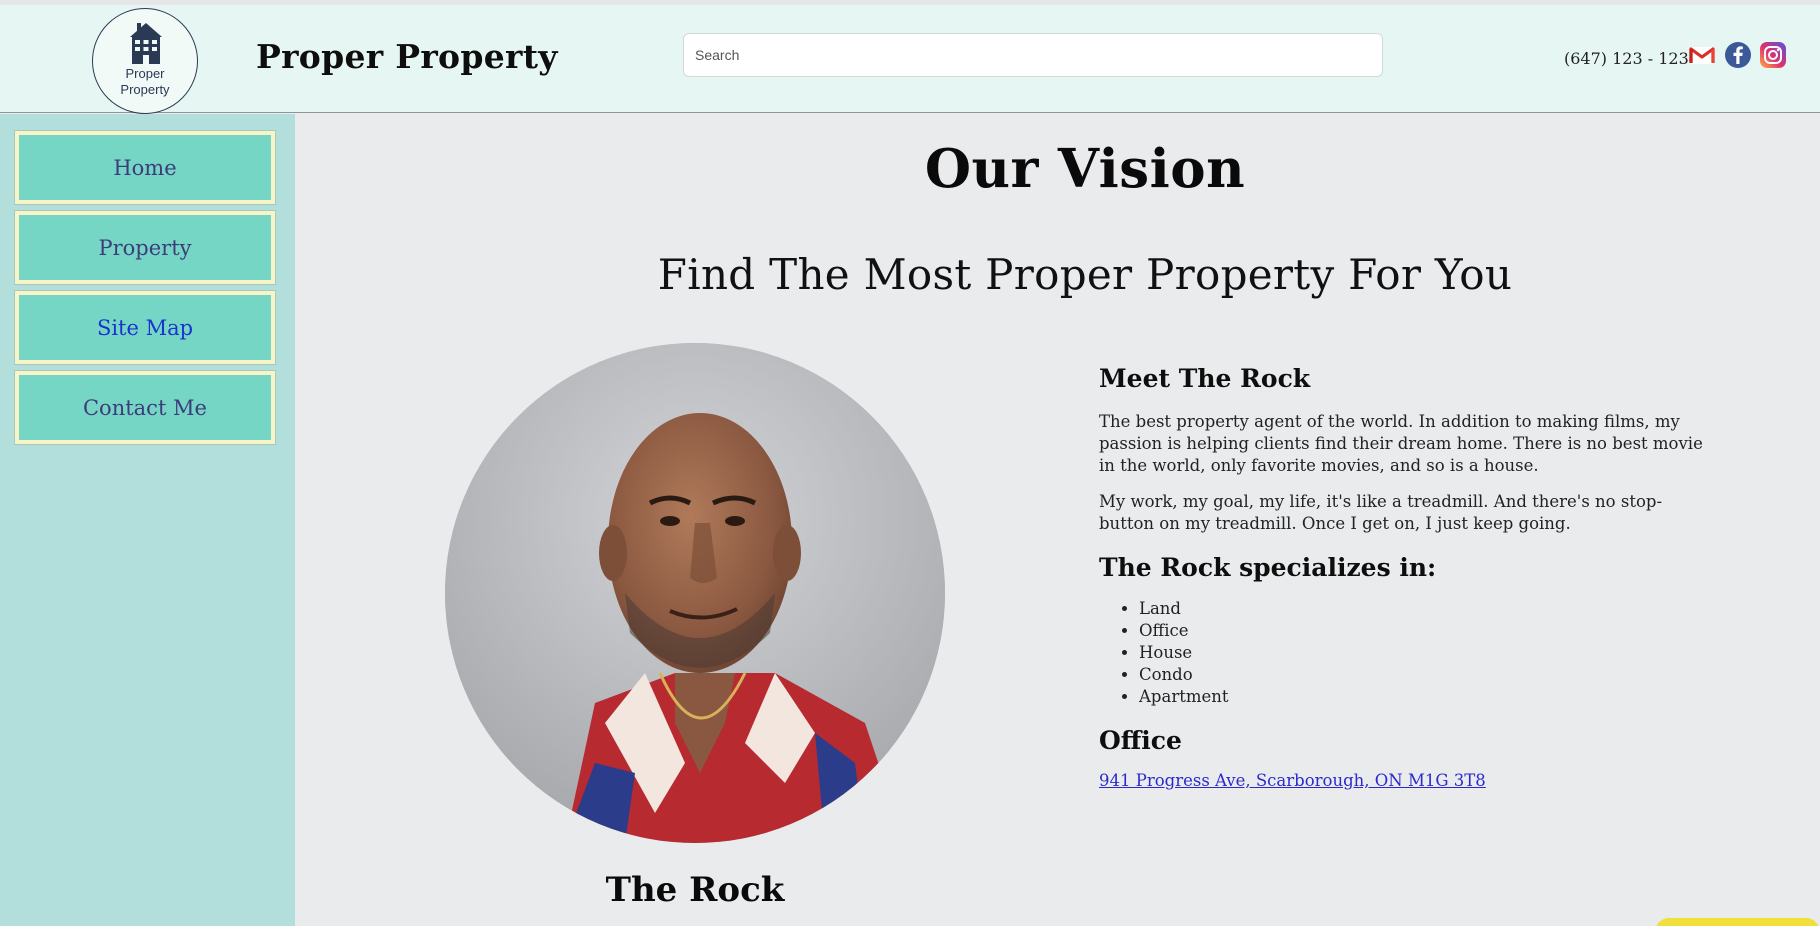 This screenshot has height=926, width=1820. What do you see at coordinates (1205, 378) in the screenshot?
I see `meet-heading: Meet The Rock` at bounding box center [1205, 378].